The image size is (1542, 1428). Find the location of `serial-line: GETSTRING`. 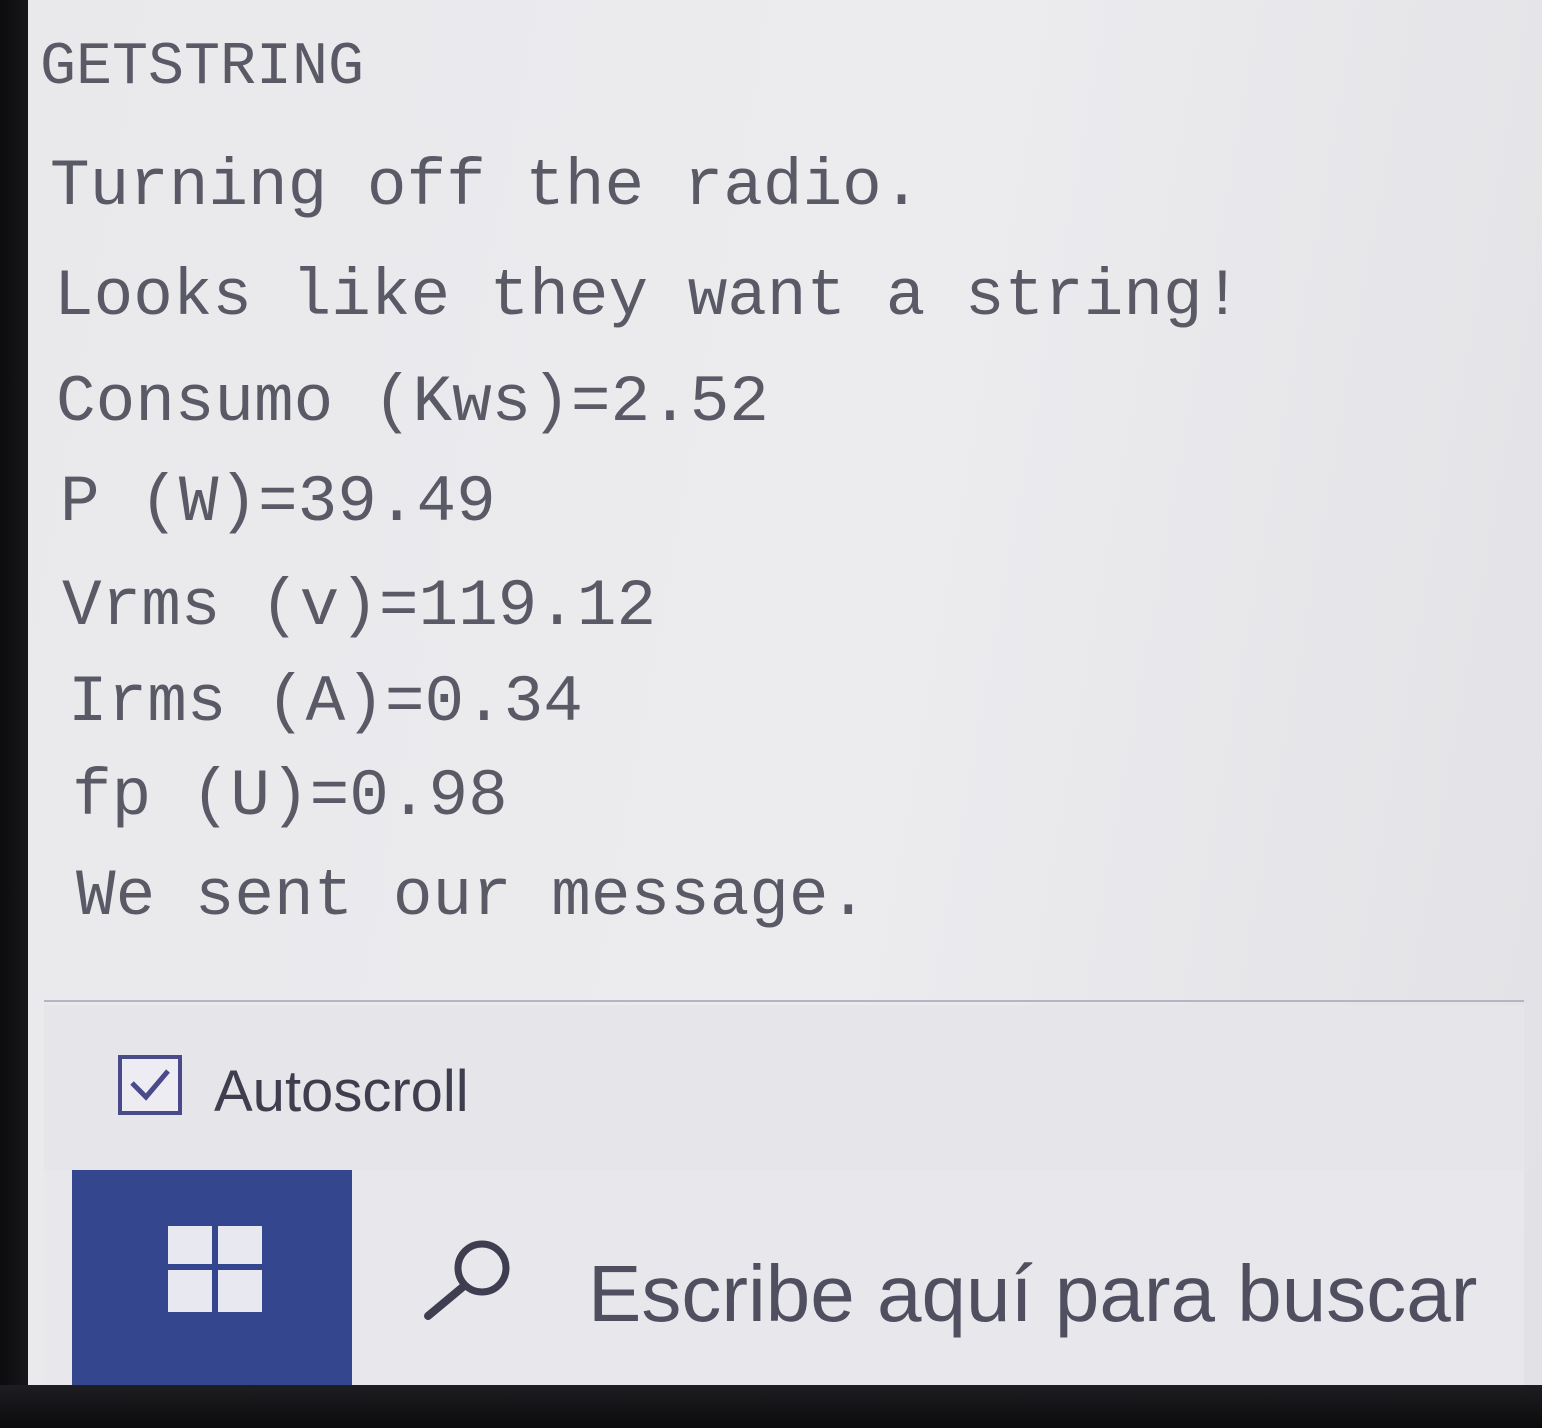

serial-line: GETSTRING is located at coordinates (202, 68).